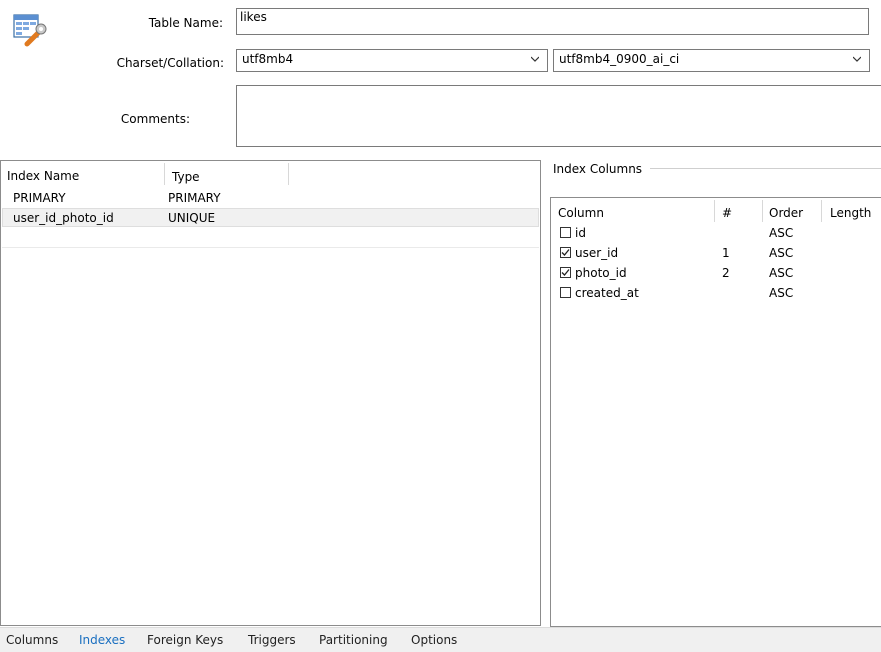 This screenshot has height=652, width=881. Describe the element at coordinates (63, 218) in the screenshot. I see `index-name: user_id_photo_id` at that location.